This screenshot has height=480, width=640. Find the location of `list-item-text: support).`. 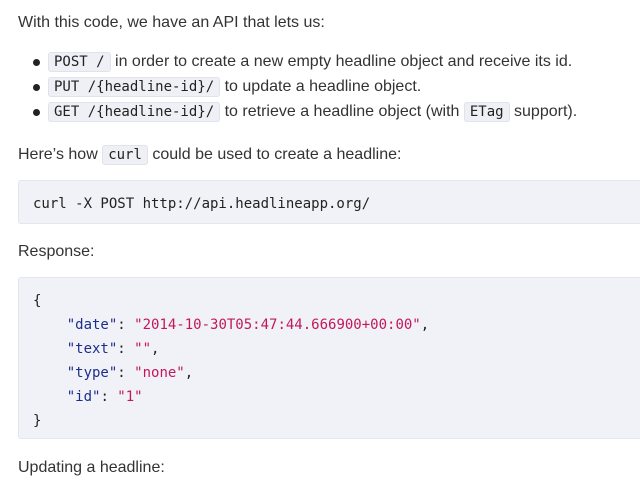

list-item-text: support). is located at coordinates (546, 111).